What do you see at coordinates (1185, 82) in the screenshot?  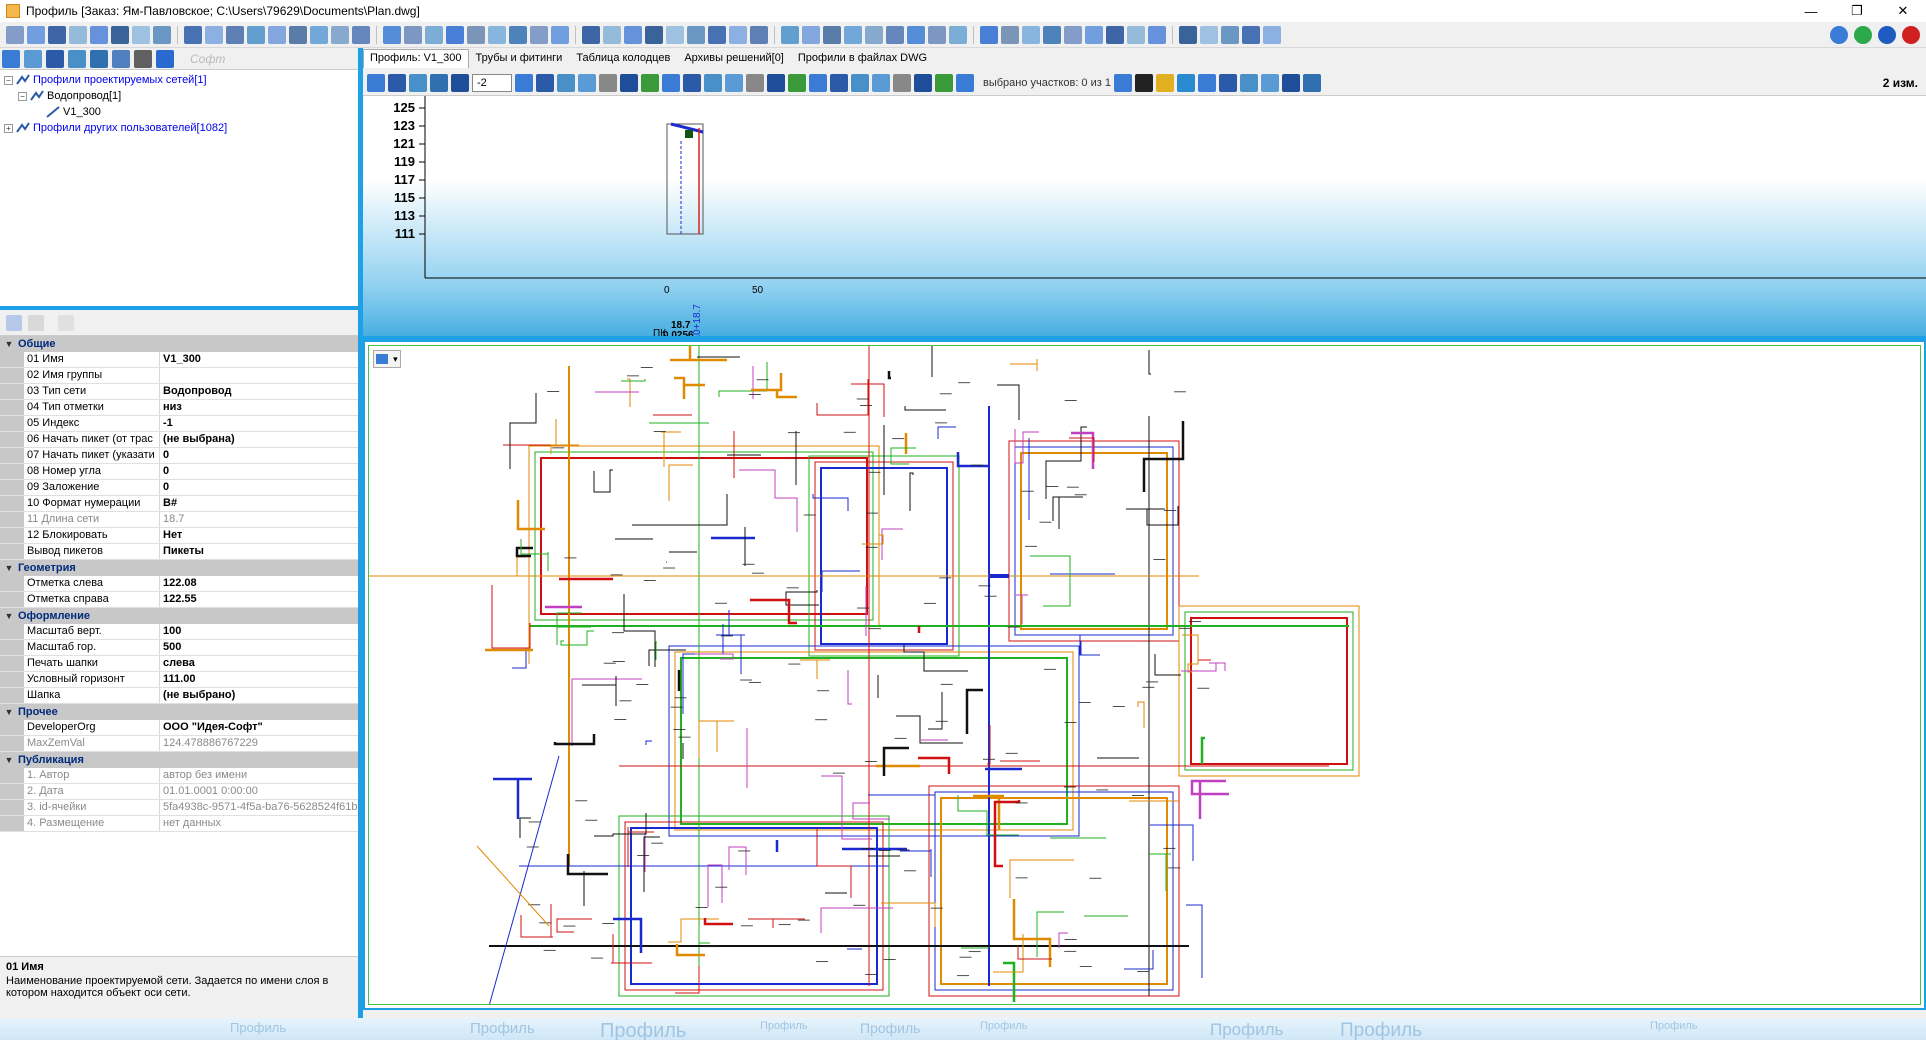 I see `color-fill-icon` at bounding box center [1185, 82].